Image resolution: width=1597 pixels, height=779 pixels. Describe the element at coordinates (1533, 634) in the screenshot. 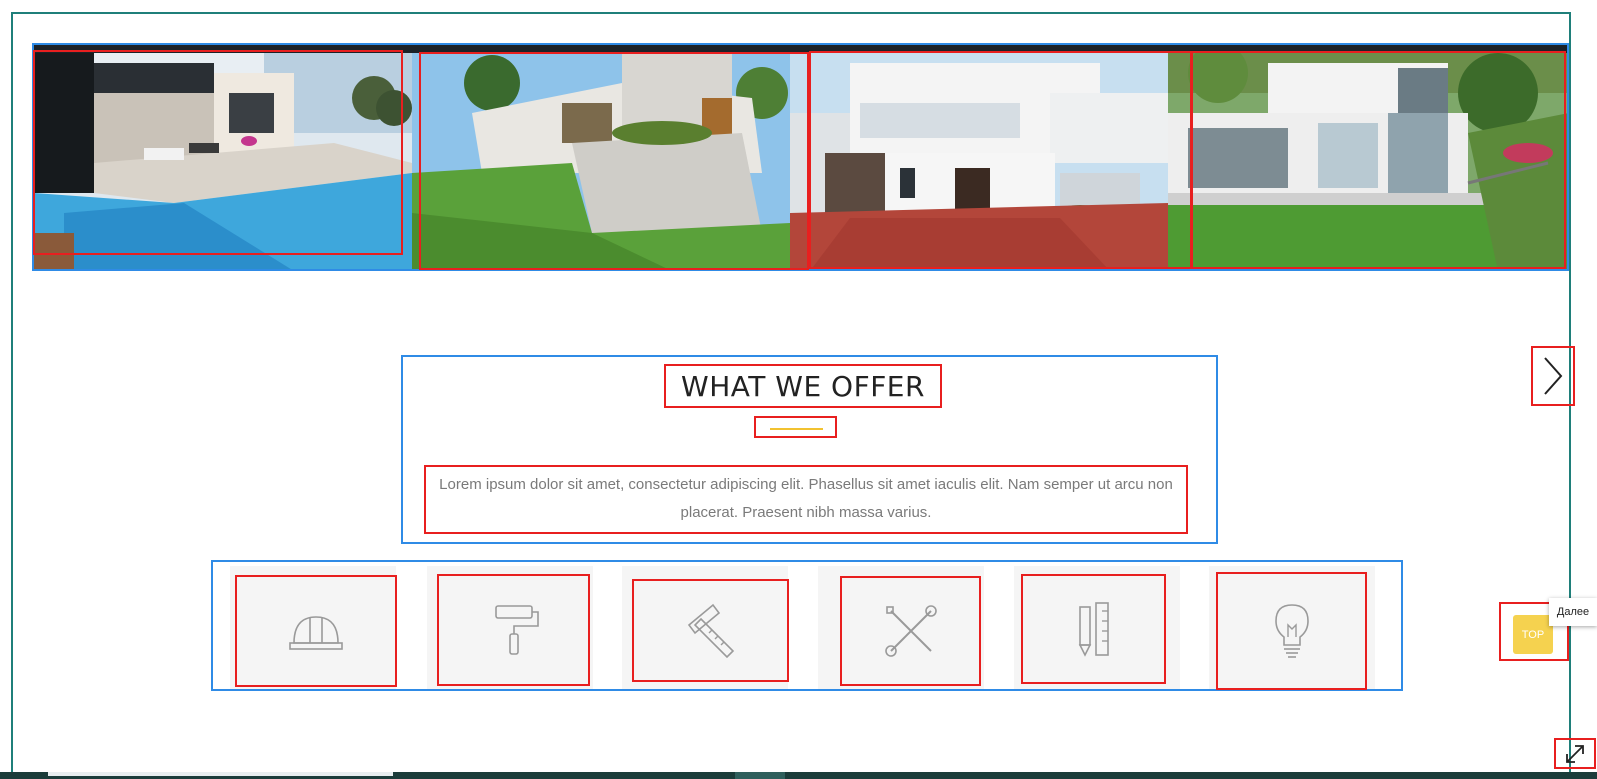

I see `scroll-top-button: TOP` at that location.